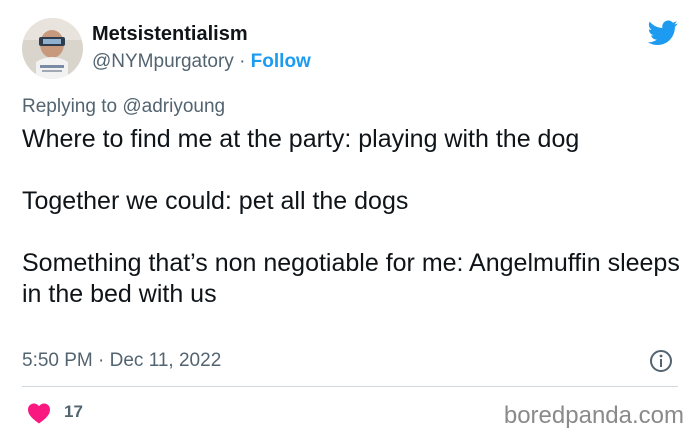 This screenshot has width=700, height=441. Describe the element at coordinates (593, 415) in the screenshot. I see `watermark: boredpanda.com` at that location.